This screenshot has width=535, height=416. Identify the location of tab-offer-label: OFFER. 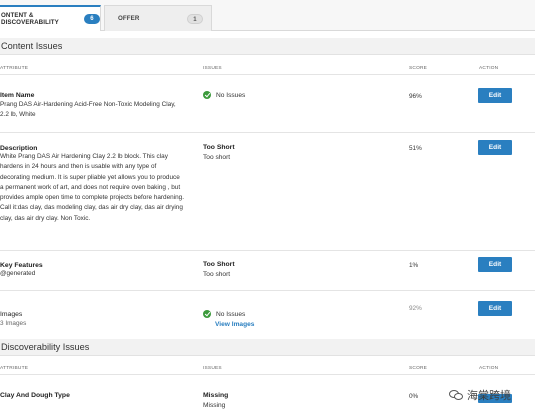
(129, 18).